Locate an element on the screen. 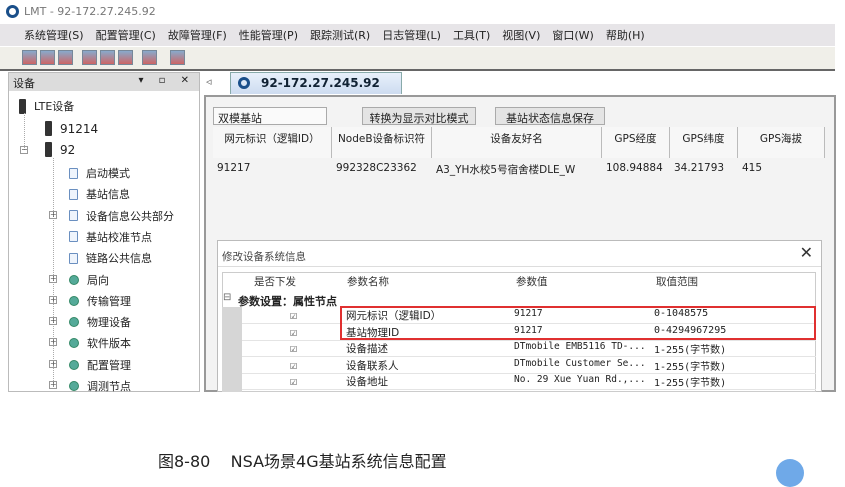 This screenshot has height=487, width=845. table-cell: 415 is located at coordinates (752, 168).